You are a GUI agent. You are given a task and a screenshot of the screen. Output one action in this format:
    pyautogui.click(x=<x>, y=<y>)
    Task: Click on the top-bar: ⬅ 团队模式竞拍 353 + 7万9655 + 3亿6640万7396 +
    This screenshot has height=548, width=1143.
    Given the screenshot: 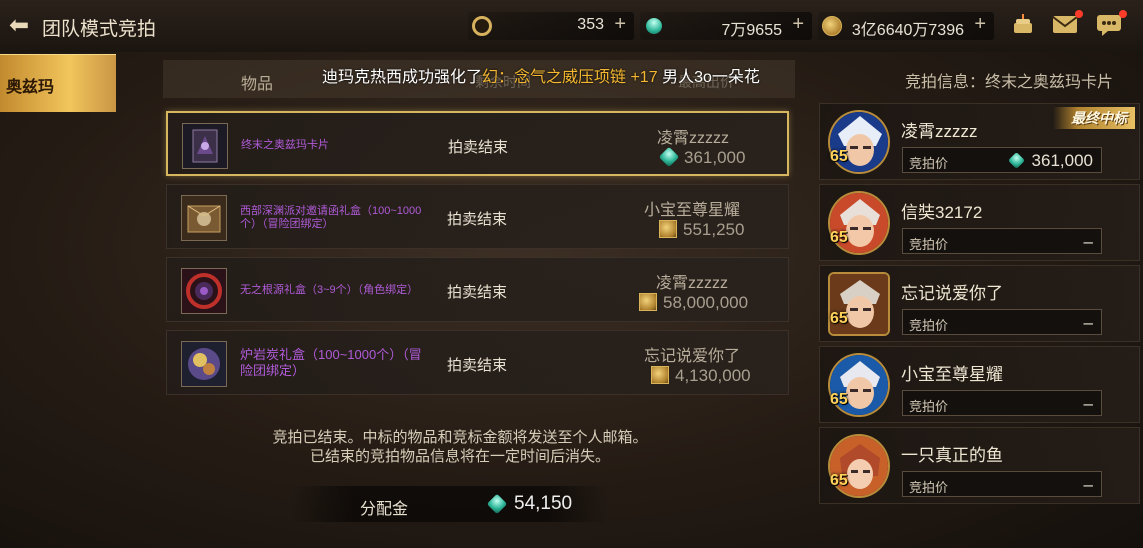 What is the action you would take?
    pyautogui.click(x=571, y=26)
    